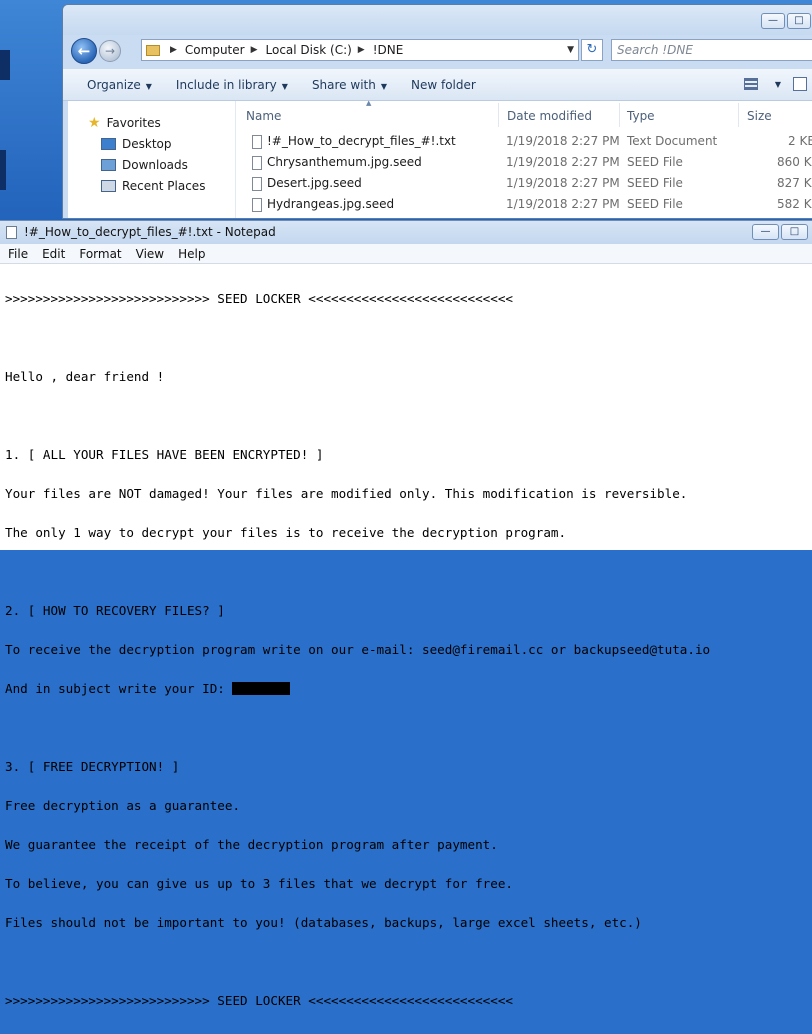 The height and width of the screenshot is (1034, 812). Describe the element at coordinates (94, 123) in the screenshot. I see `star-icon: ★` at that location.